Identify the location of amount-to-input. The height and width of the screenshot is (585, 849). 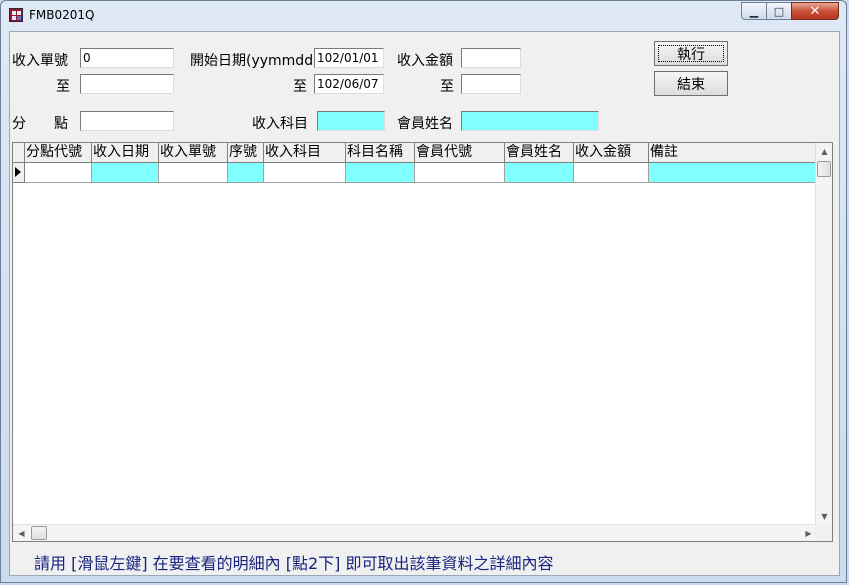
(491, 84).